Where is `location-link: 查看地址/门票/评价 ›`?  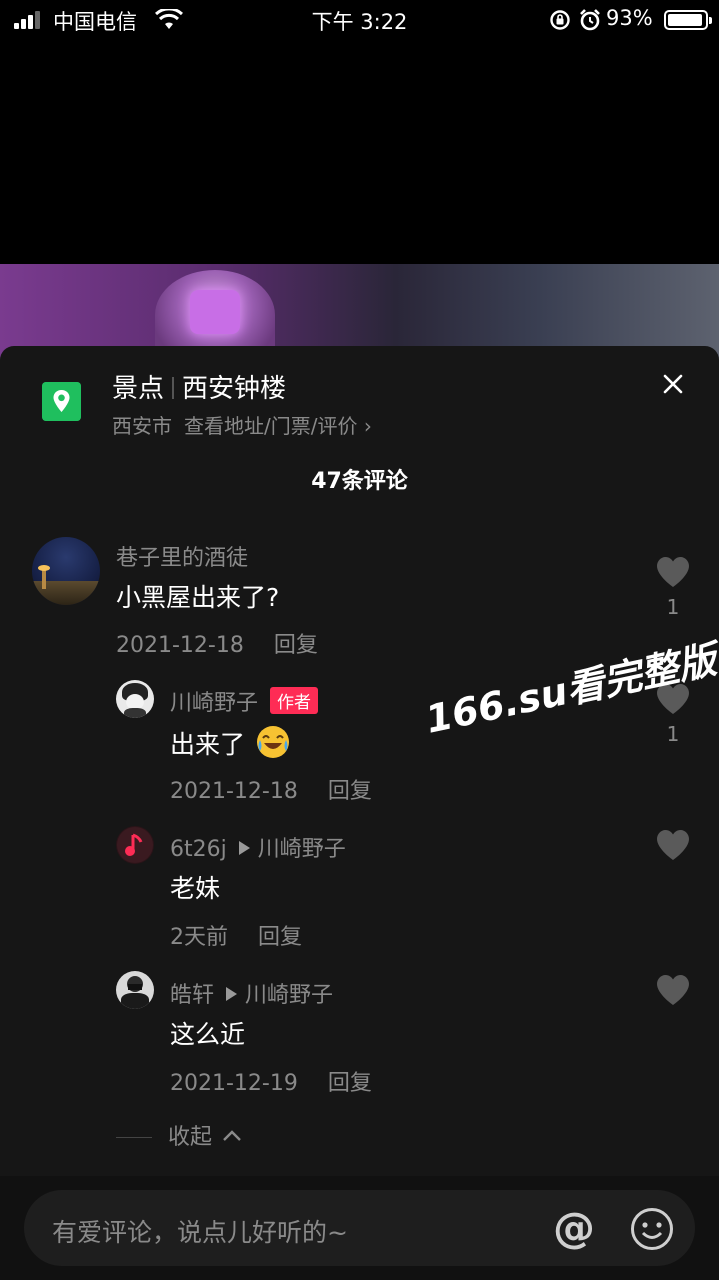 location-link: 查看地址/门票/评价 › is located at coordinates (278, 426).